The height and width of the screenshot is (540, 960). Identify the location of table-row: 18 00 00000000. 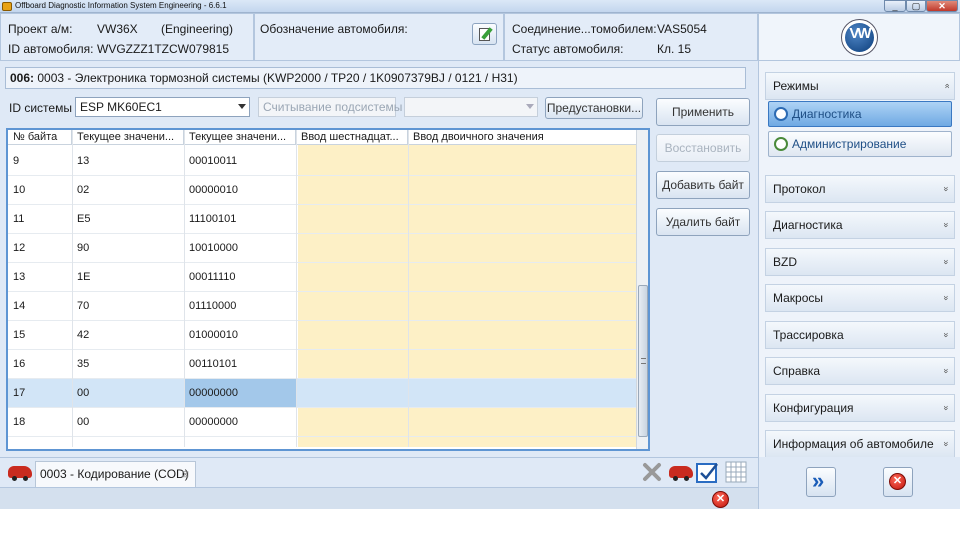
(322, 422).